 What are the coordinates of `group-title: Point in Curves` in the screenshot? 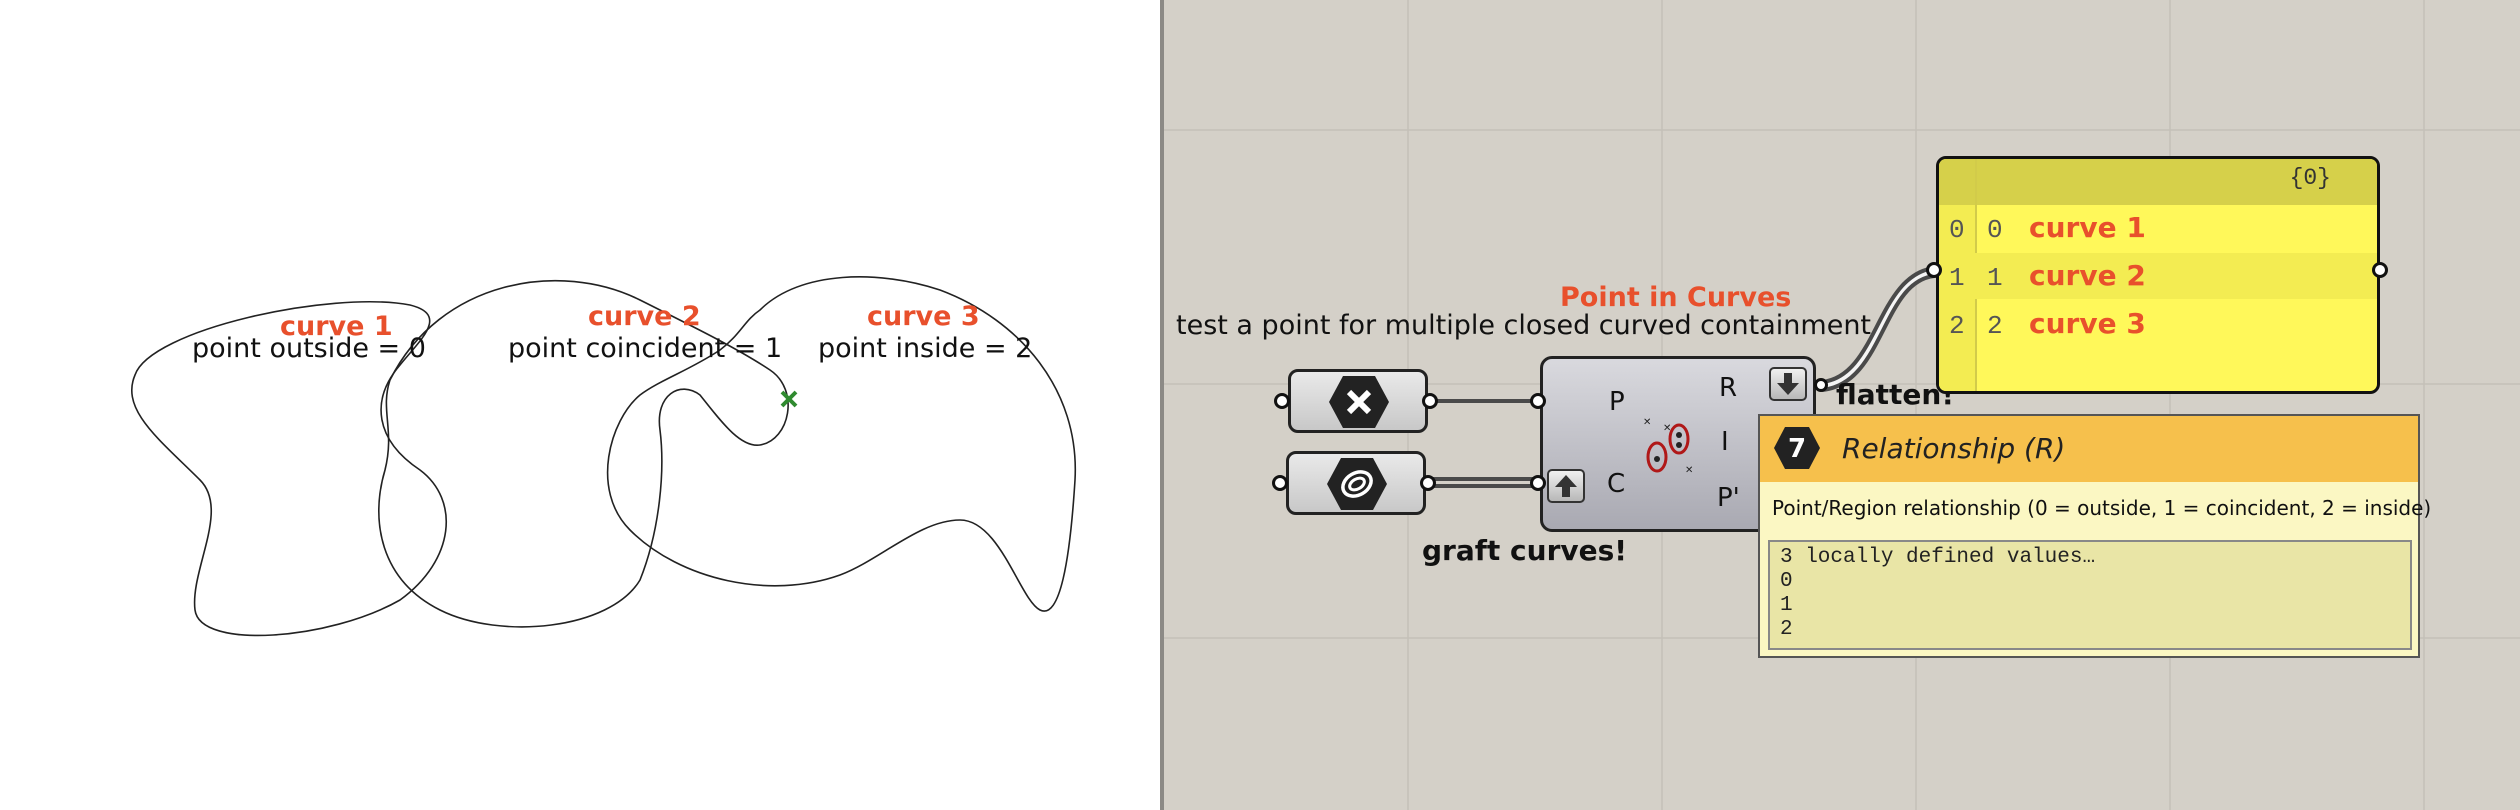 It's located at (1676, 297).